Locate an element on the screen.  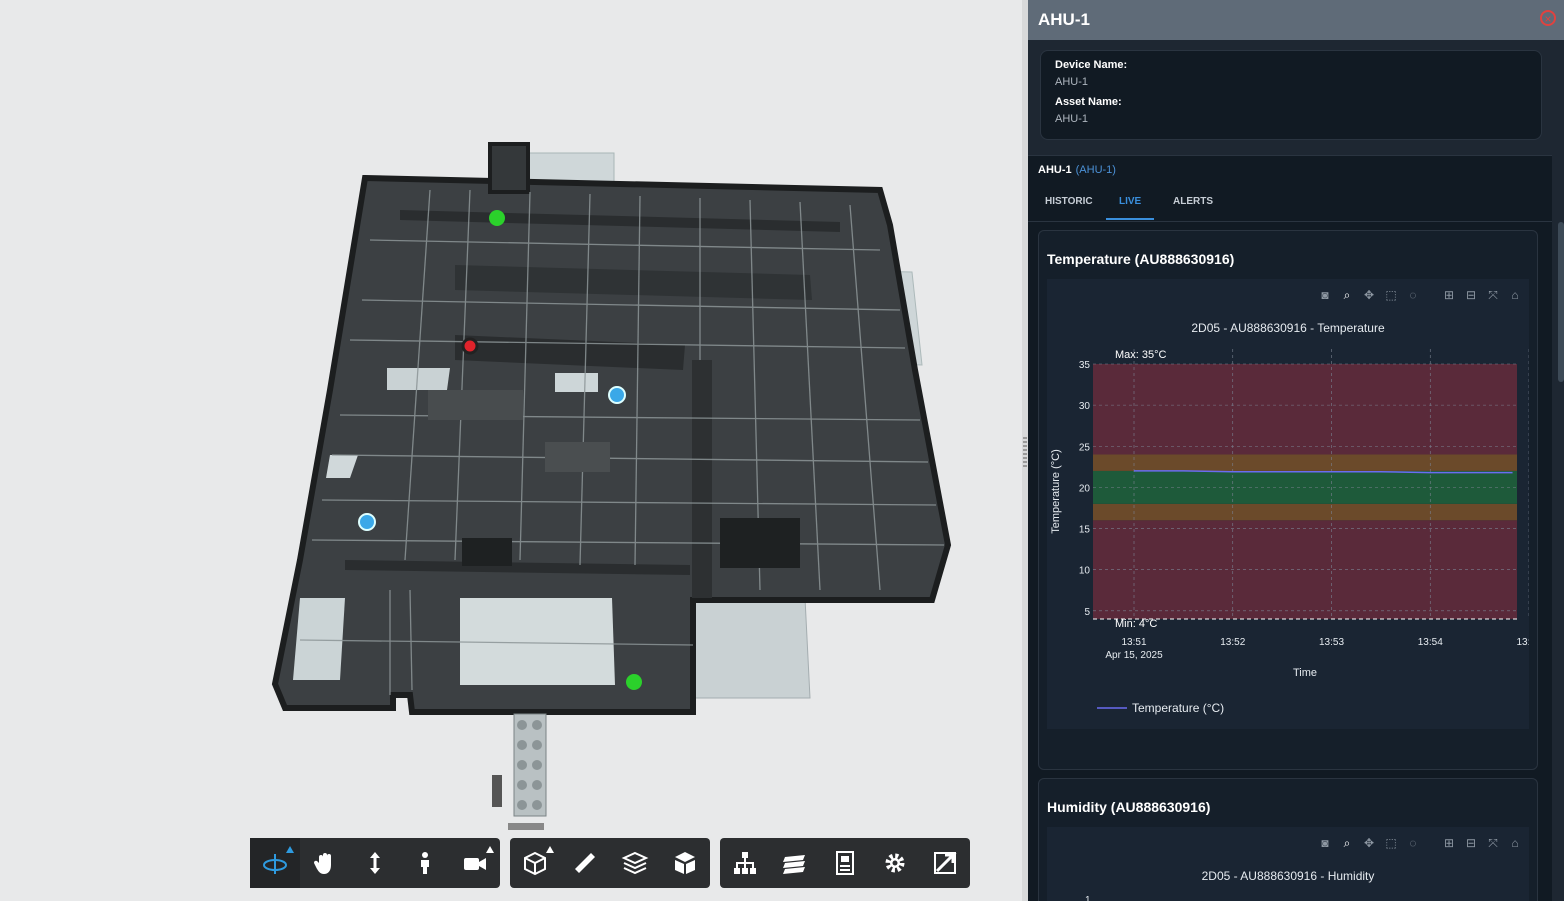
zoom-out-icon: ⊟ is located at coordinates (1471, 843).